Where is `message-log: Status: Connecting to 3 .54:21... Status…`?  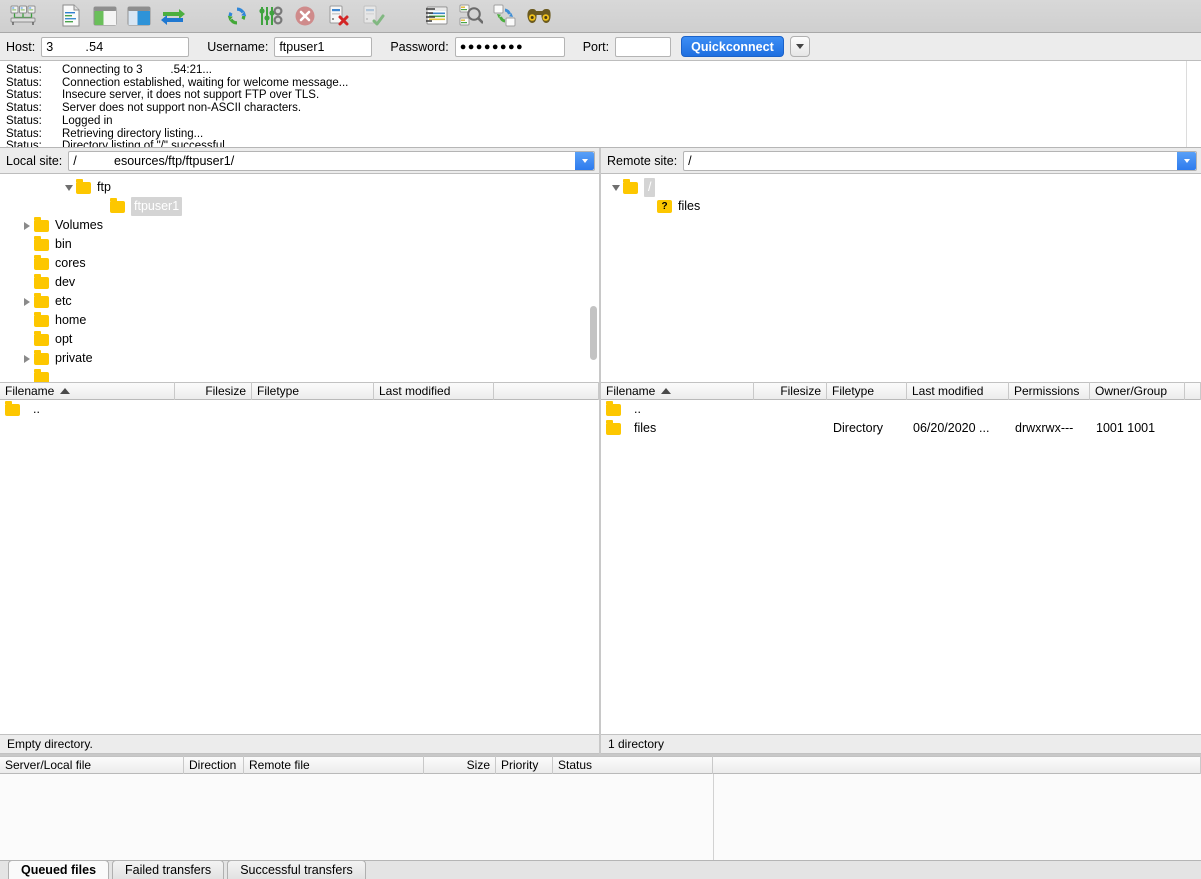
message-log: Status: Connecting to 3 .54:21... Status… is located at coordinates (600, 104).